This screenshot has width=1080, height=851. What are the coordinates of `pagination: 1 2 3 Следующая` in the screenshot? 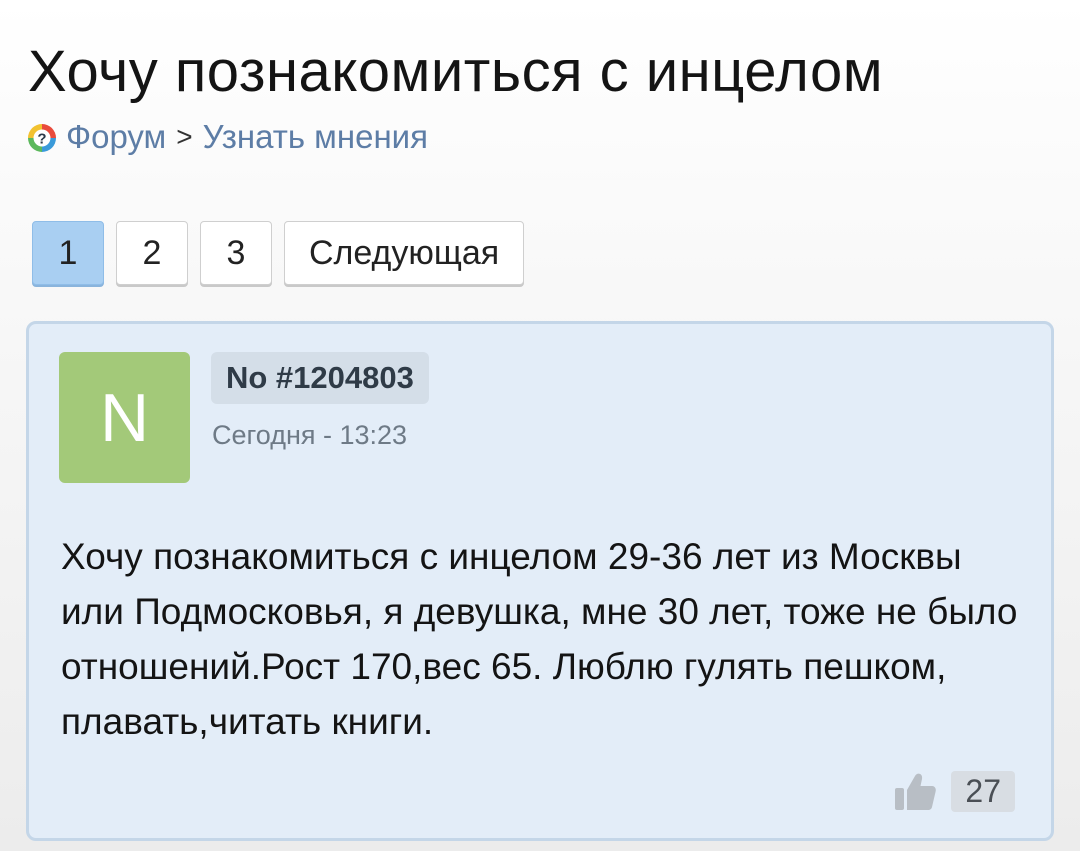 It's located at (278, 253).